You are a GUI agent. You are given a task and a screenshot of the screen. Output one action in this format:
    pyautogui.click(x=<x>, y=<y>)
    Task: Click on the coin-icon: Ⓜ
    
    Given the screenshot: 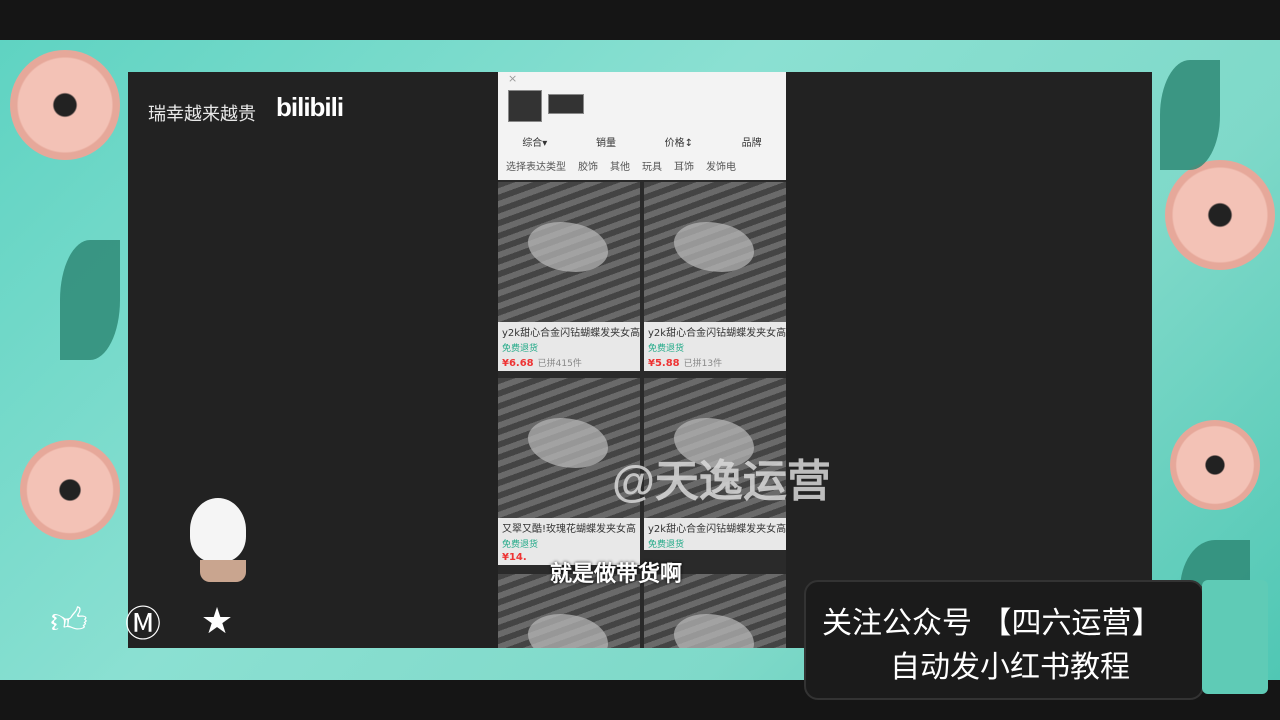 What is the action you would take?
    pyautogui.click(x=143, y=621)
    